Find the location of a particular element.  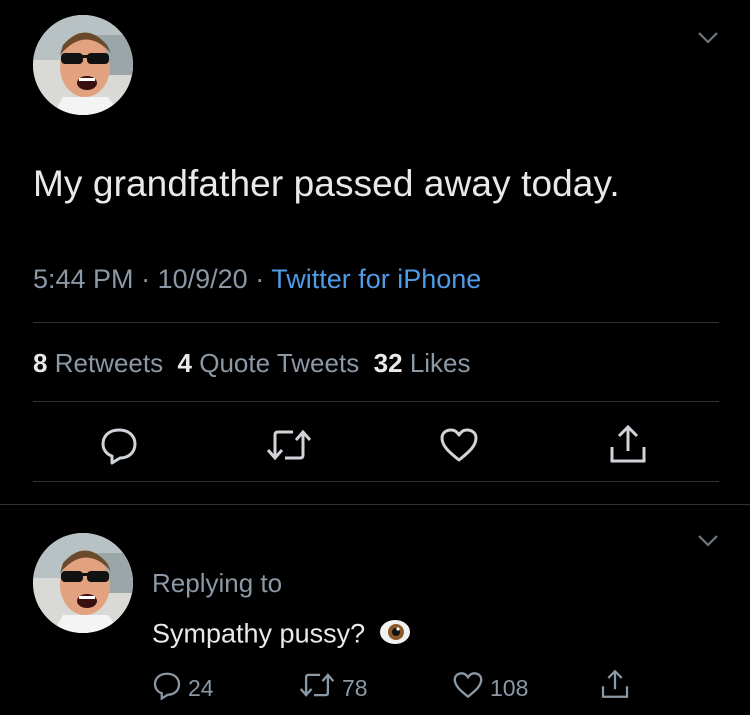

reply-more-options-chevron-icon is located at coordinates (708, 543).